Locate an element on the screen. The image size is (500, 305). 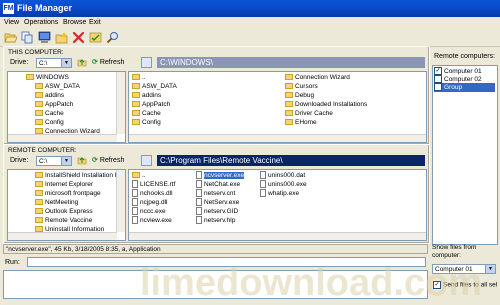
list-item: ASW_DATA is located at coordinates (154, 86).